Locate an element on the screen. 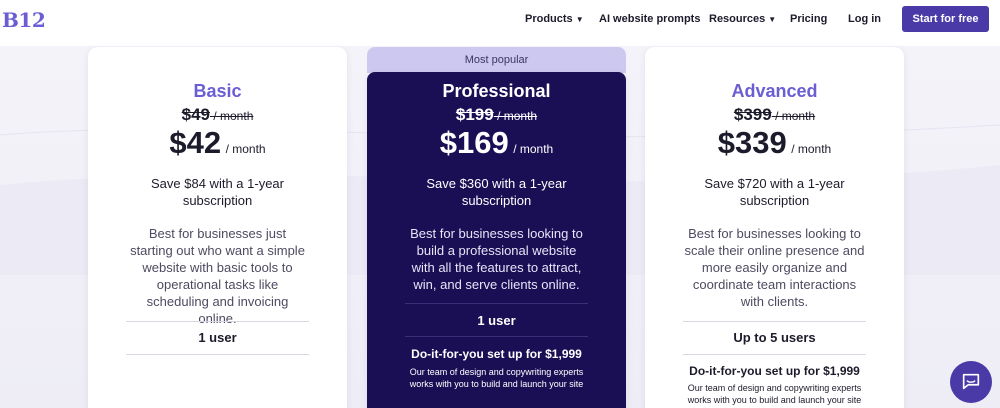 This screenshot has height=408, width=1000. nav-login-label: Log in is located at coordinates (864, 19).